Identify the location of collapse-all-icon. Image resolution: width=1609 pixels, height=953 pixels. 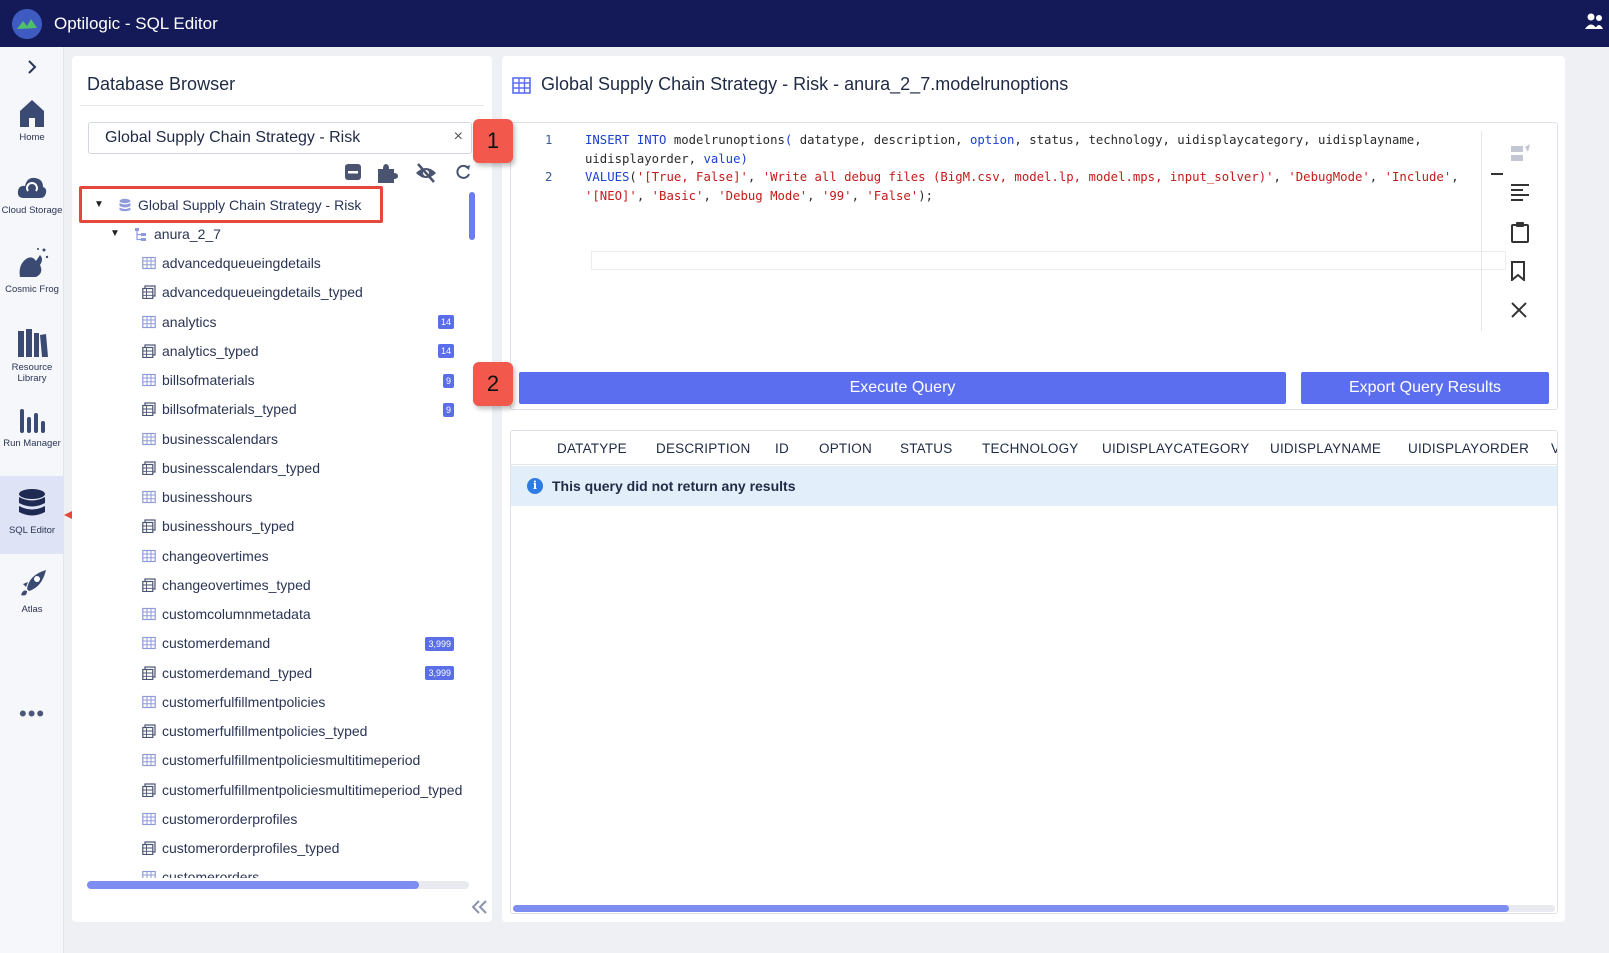
(353, 174).